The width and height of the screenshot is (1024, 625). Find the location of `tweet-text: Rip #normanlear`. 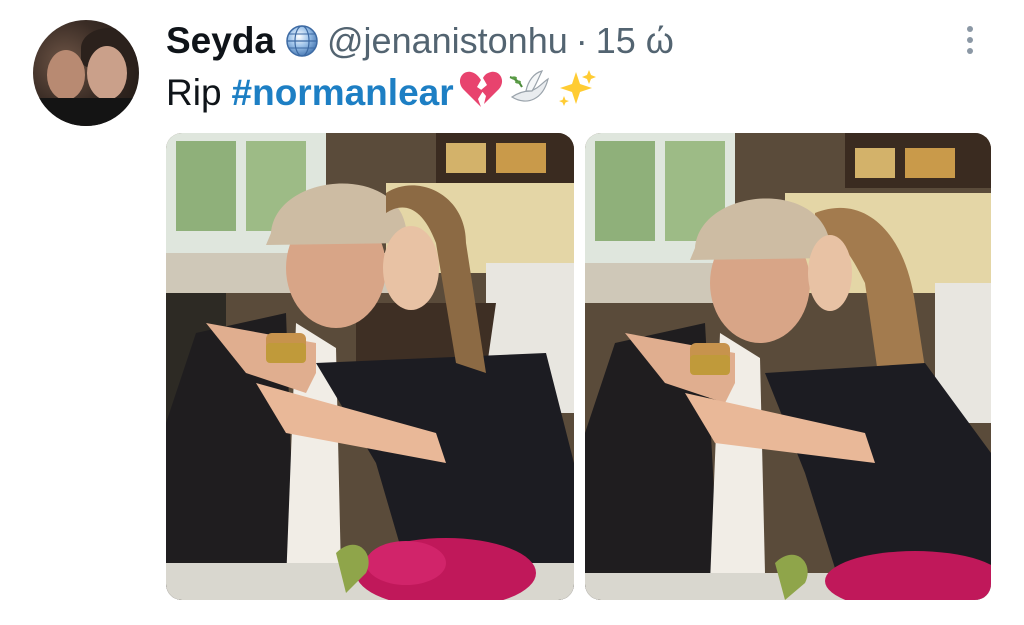

tweet-text: Rip #normanlear is located at coordinates (382, 93).